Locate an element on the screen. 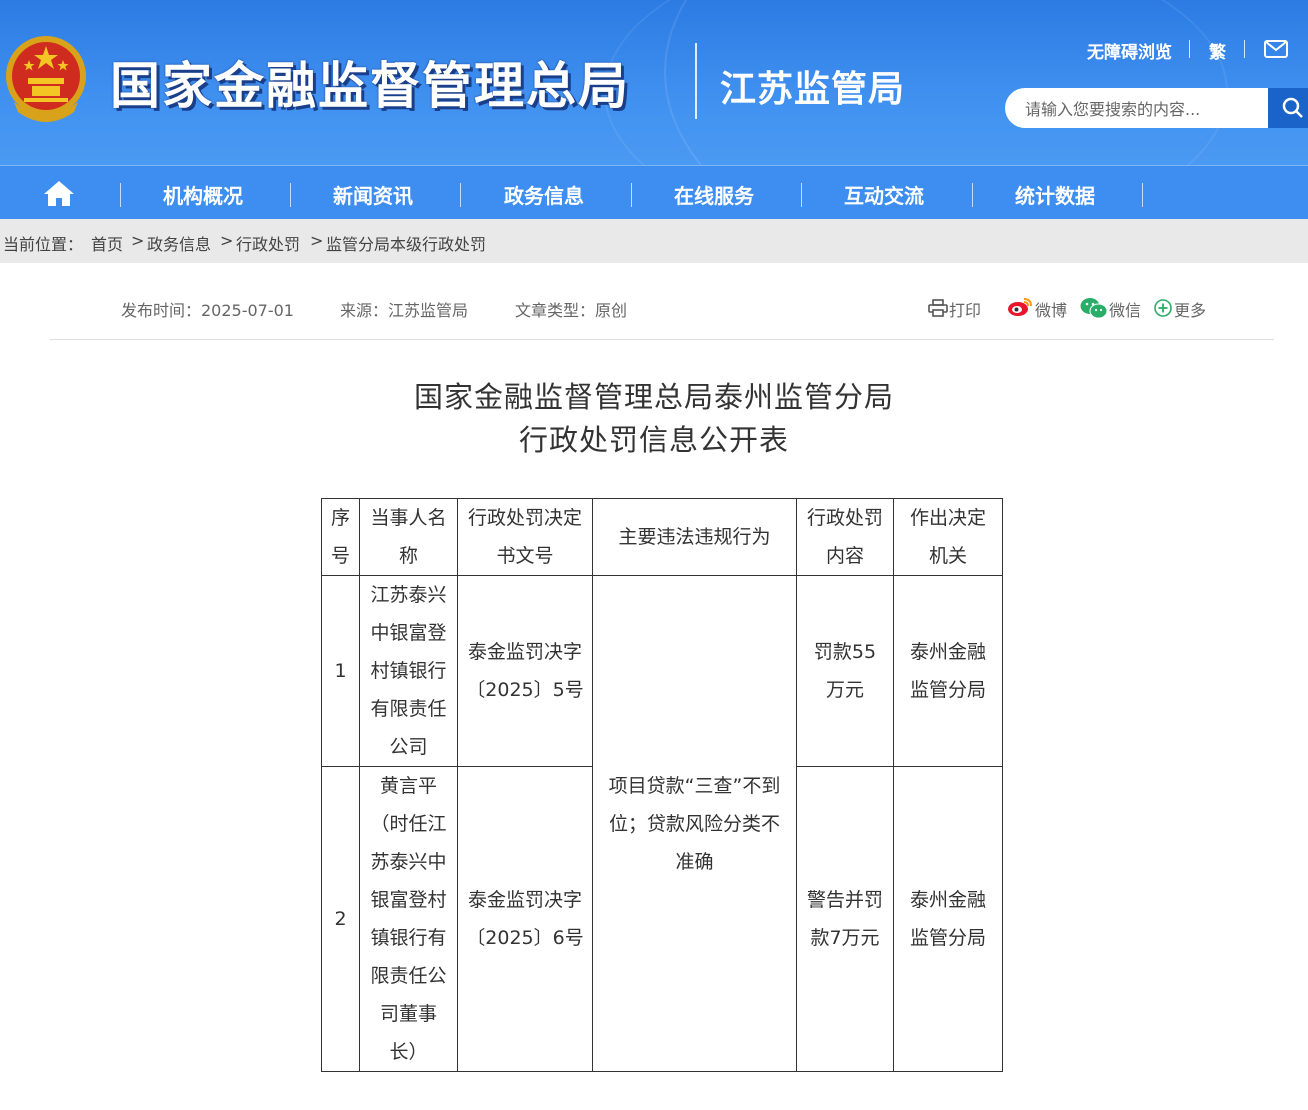 The image size is (1308, 1110). search-box is located at coordinates (1137, 109).